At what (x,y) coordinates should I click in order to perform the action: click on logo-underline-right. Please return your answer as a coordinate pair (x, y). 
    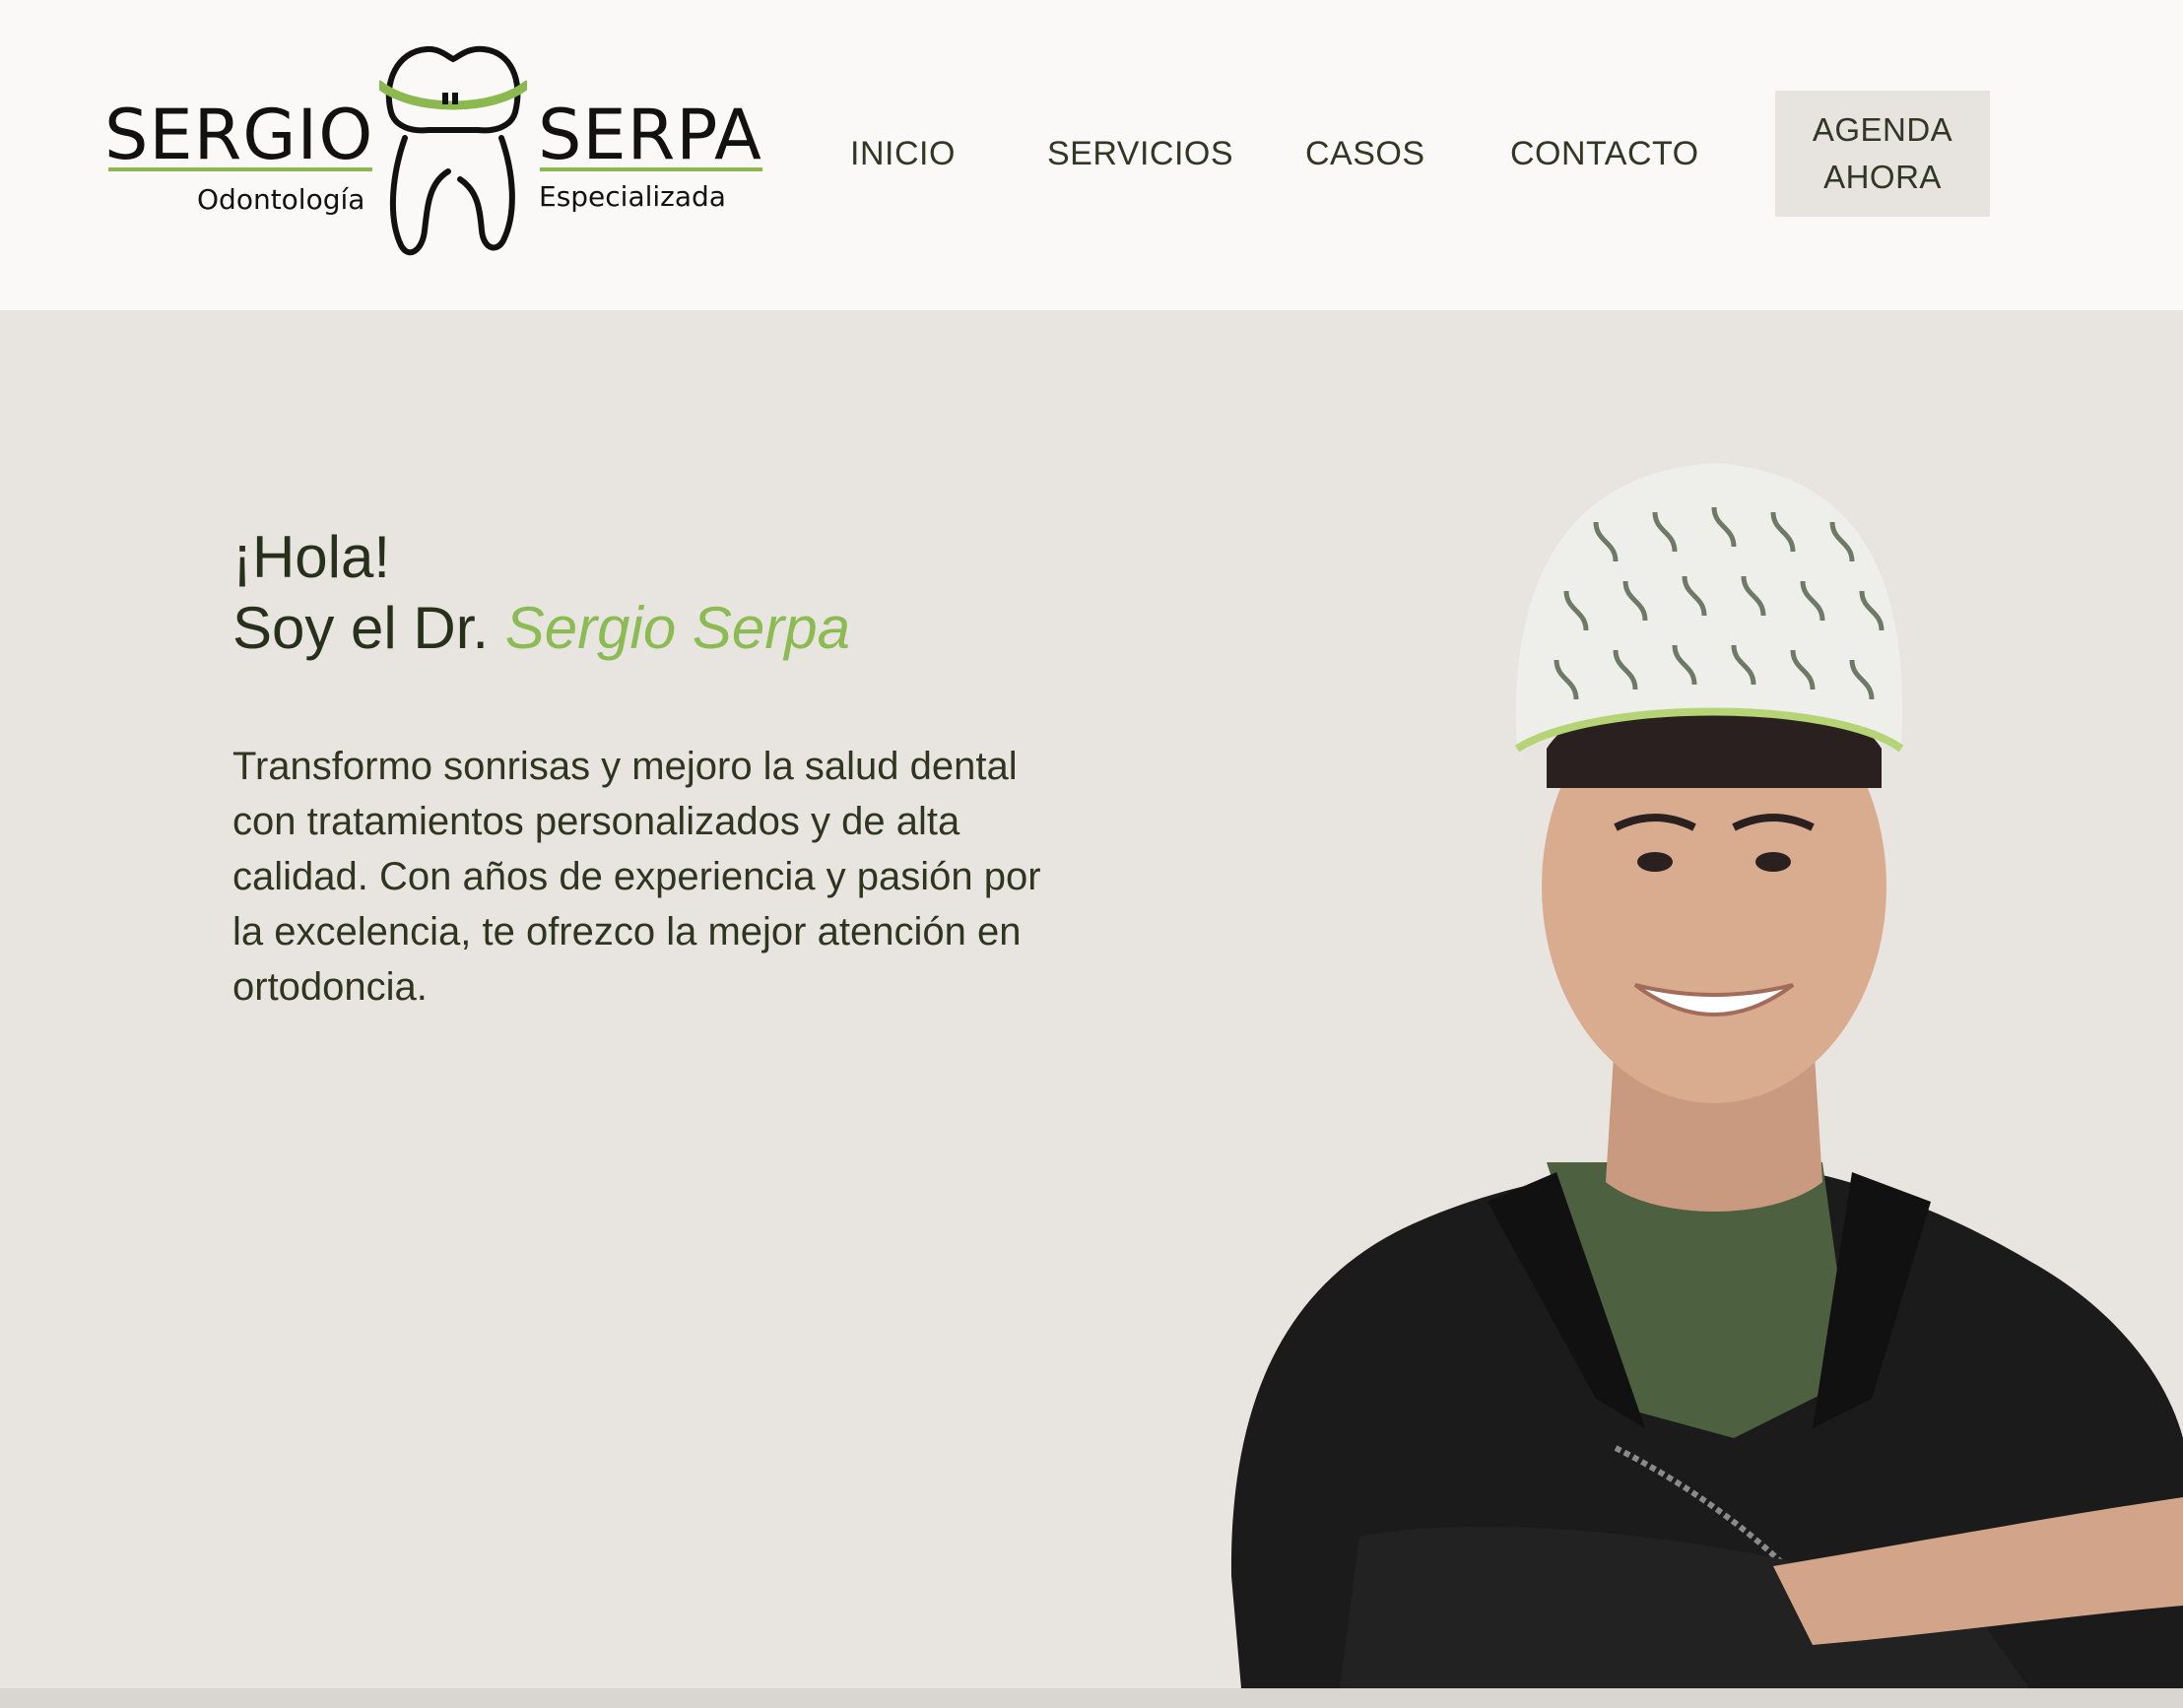
    Looking at the image, I should click on (651, 169).